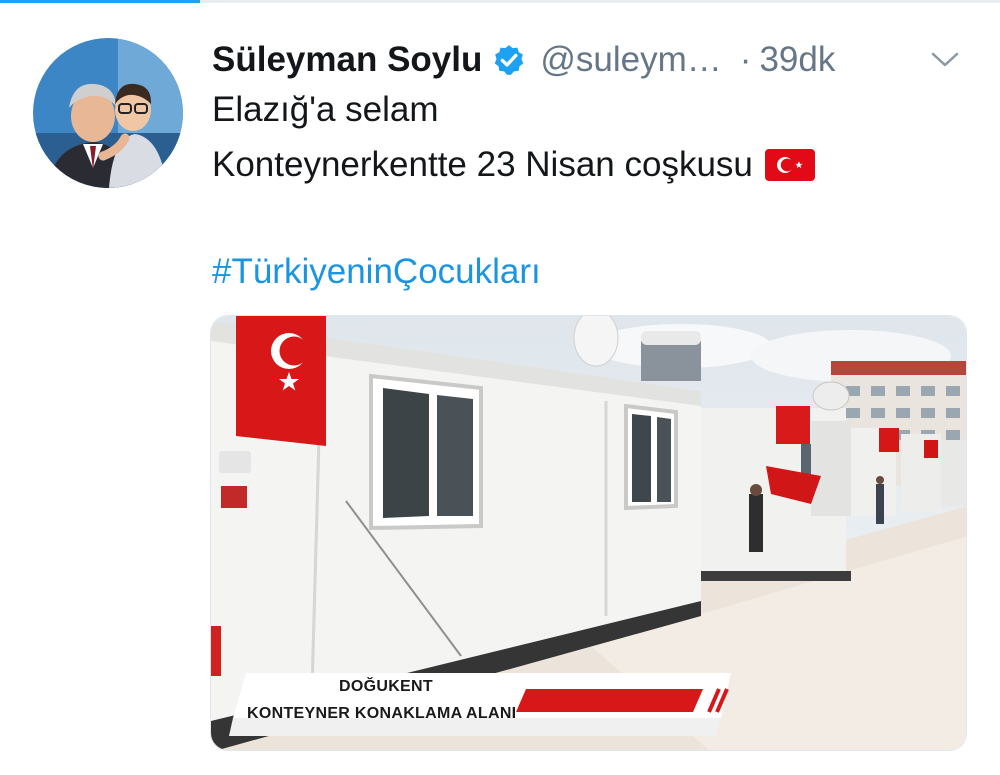  I want to click on tweet-header: Süleyman Soylu @suleym… · 39dk, so click(591, 60).